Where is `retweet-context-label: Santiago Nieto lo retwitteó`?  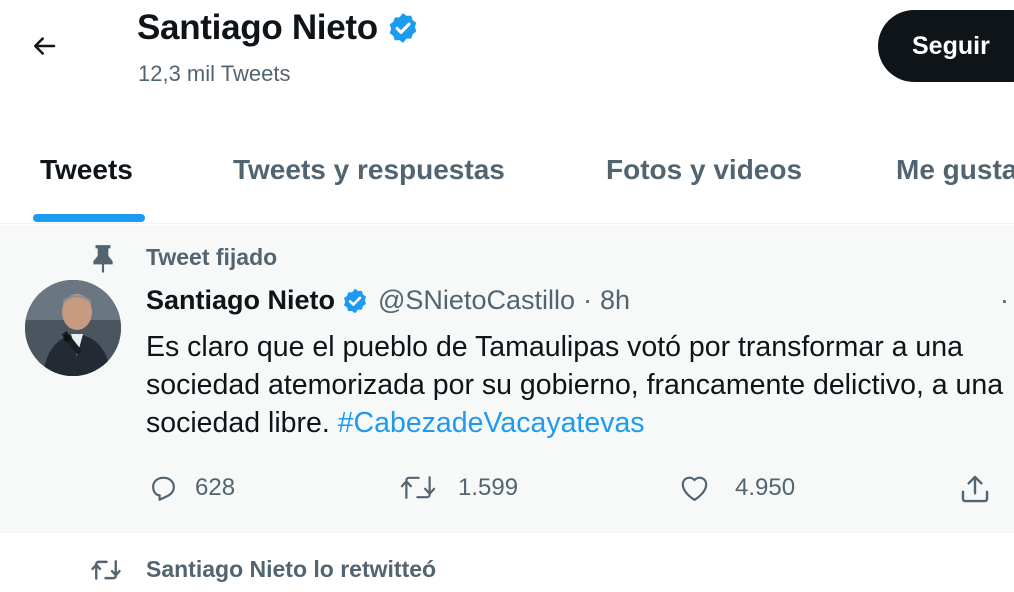
retweet-context-label: Santiago Nieto lo retwitteó is located at coordinates (291, 569).